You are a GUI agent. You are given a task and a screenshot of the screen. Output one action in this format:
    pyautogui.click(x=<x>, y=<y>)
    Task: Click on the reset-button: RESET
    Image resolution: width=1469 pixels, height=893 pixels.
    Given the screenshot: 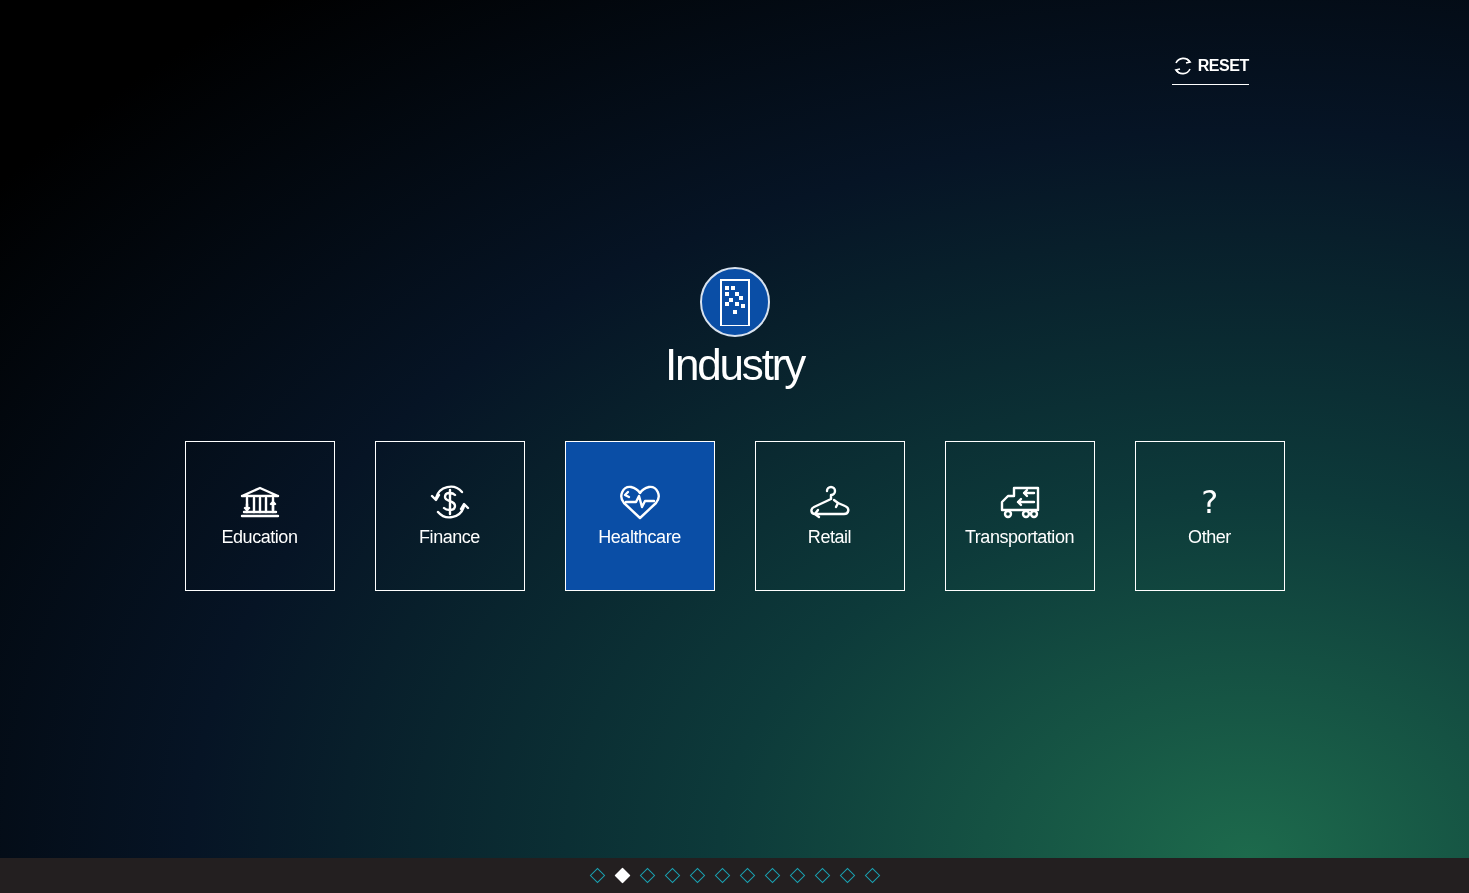 What is the action you would take?
    pyautogui.click(x=1210, y=69)
    